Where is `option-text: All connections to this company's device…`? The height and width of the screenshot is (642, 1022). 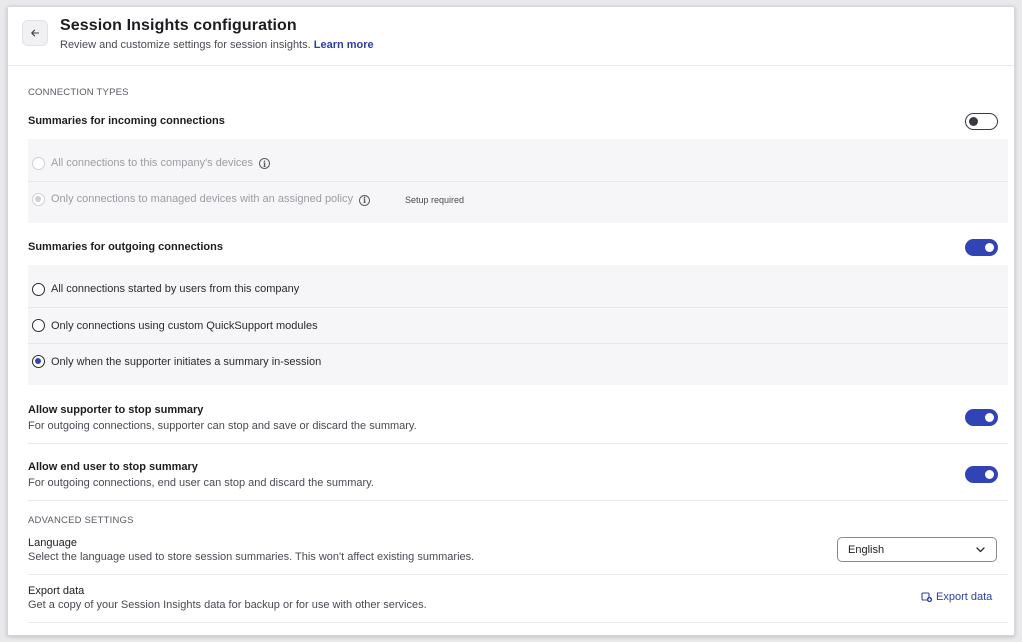 option-text: All connections to this company's device… is located at coordinates (152, 162).